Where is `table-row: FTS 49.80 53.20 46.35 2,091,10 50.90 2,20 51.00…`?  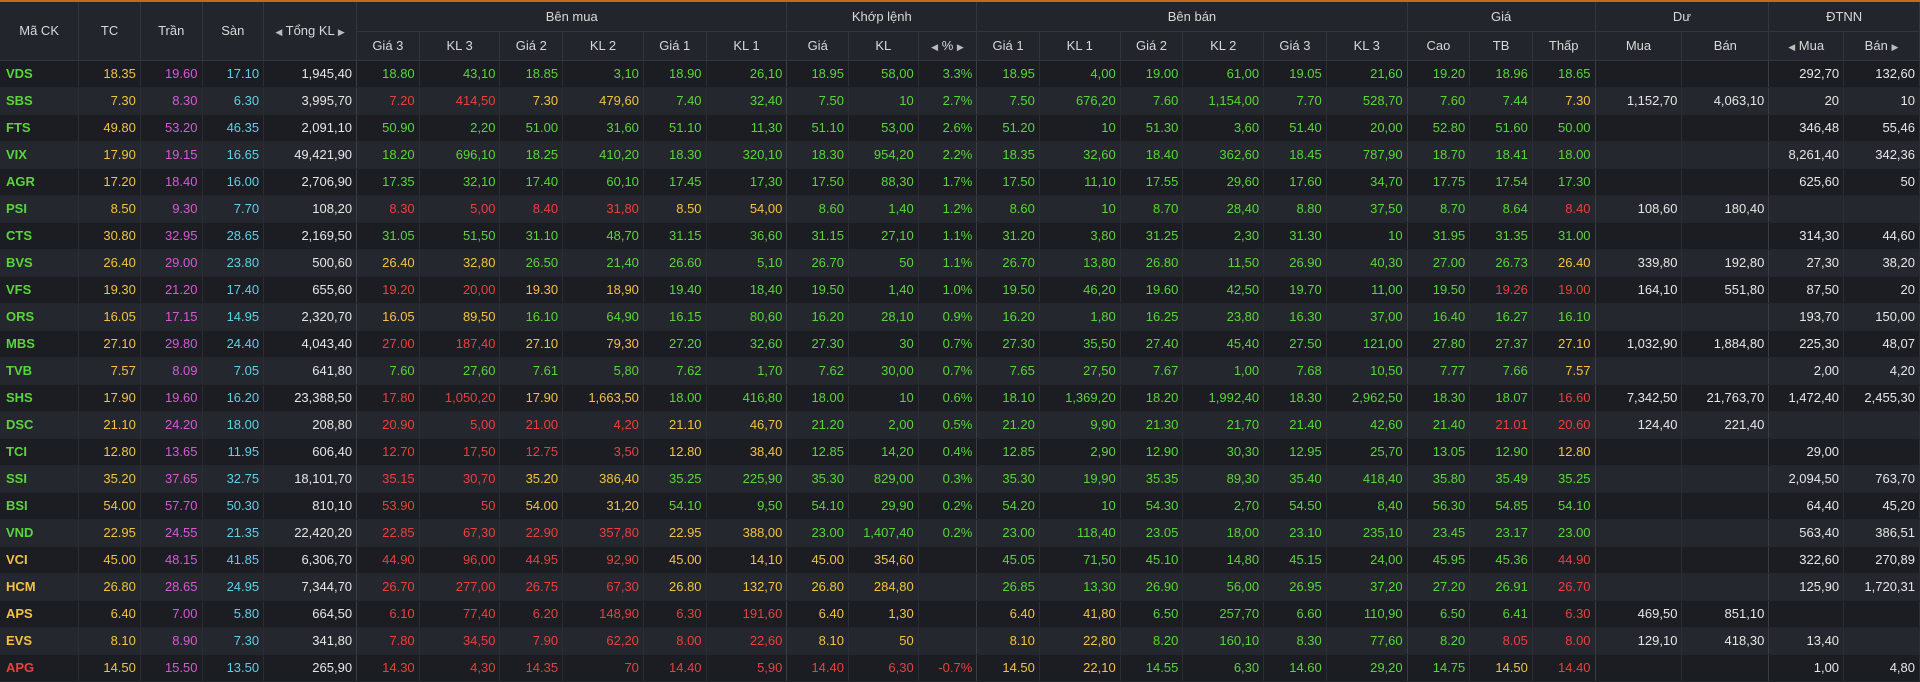 table-row: FTS 49.80 53.20 46.35 2,091,10 50.90 2,20 51.00… is located at coordinates (960, 128).